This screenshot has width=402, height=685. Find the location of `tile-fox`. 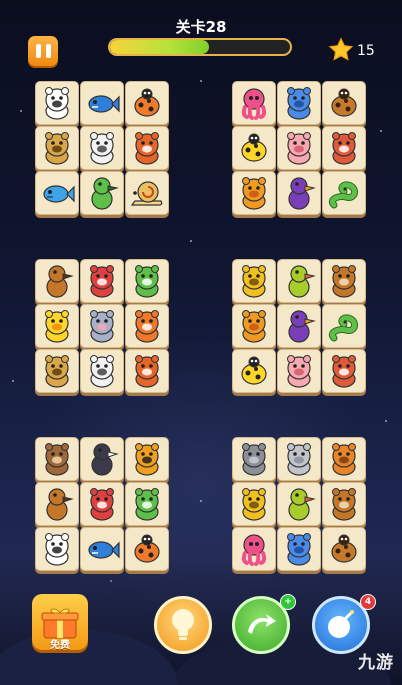

tile-fox is located at coordinates (147, 326).